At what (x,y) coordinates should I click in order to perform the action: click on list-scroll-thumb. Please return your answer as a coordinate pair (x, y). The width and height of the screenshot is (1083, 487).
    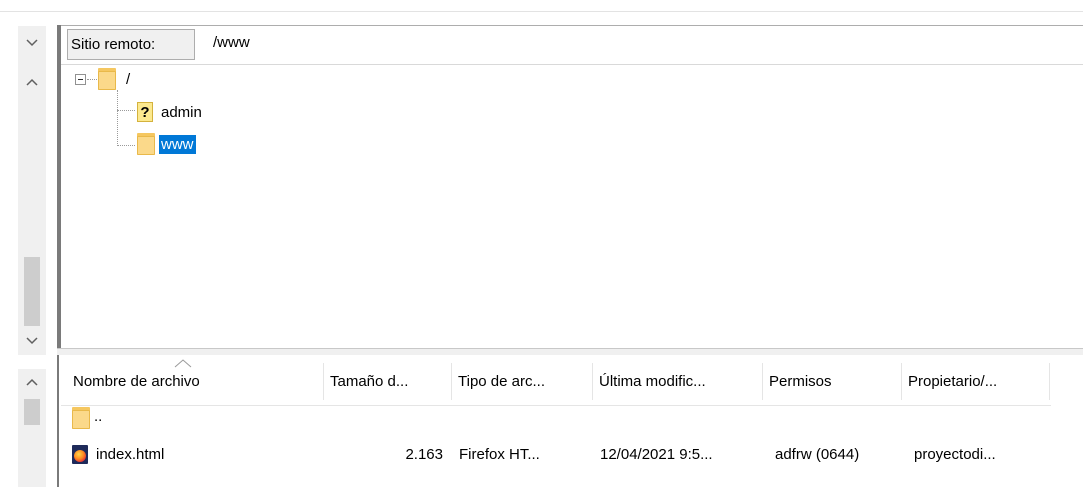
    Looking at the image, I should click on (32, 412).